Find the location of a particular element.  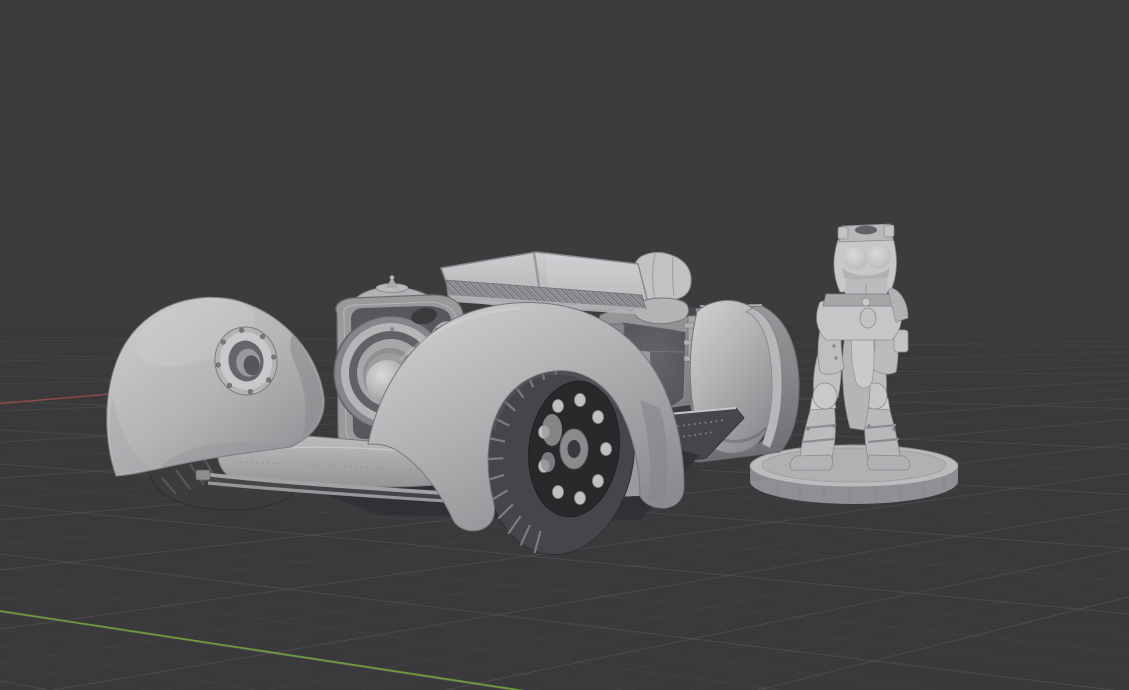

figurine-base is located at coordinates (854, 475).